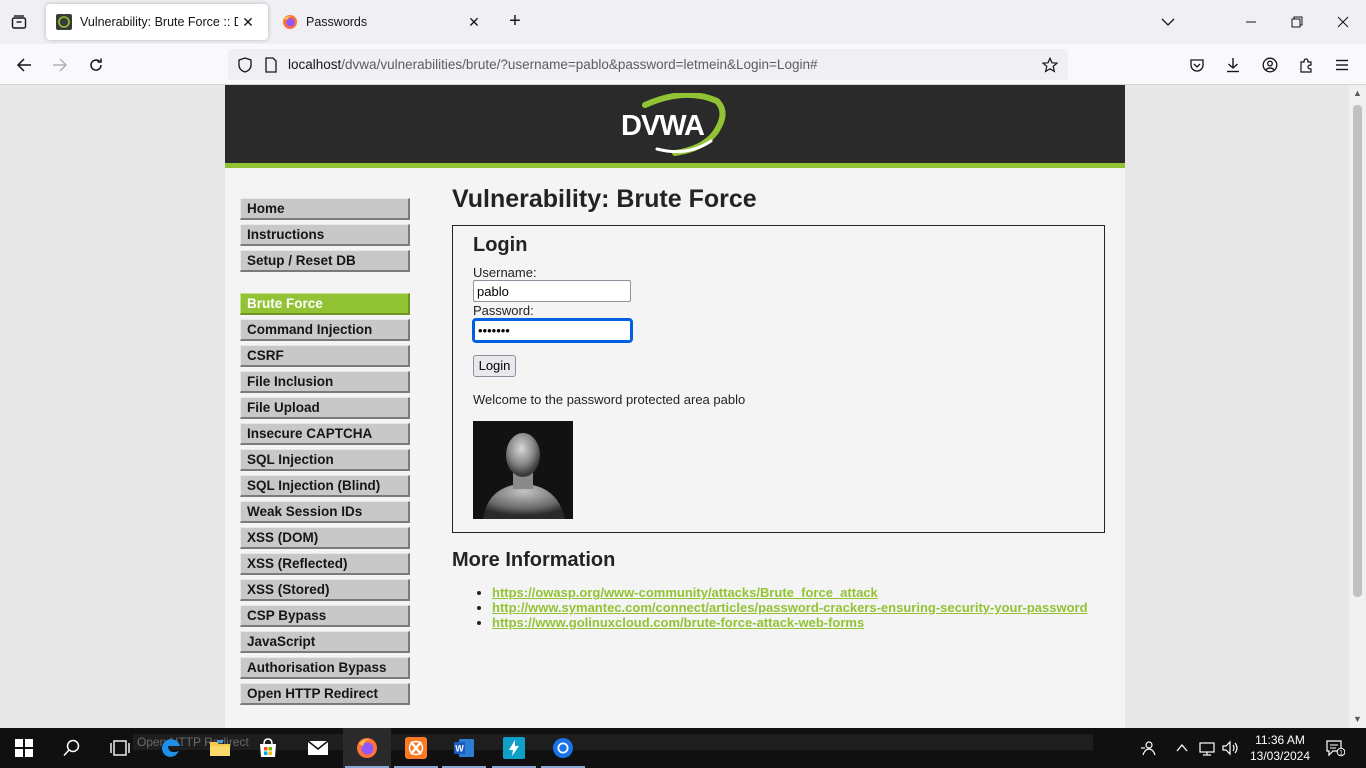  What do you see at coordinates (1251, 22) in the screenshot?
I see `minimize-icon` at bounding box center [1251, 22].